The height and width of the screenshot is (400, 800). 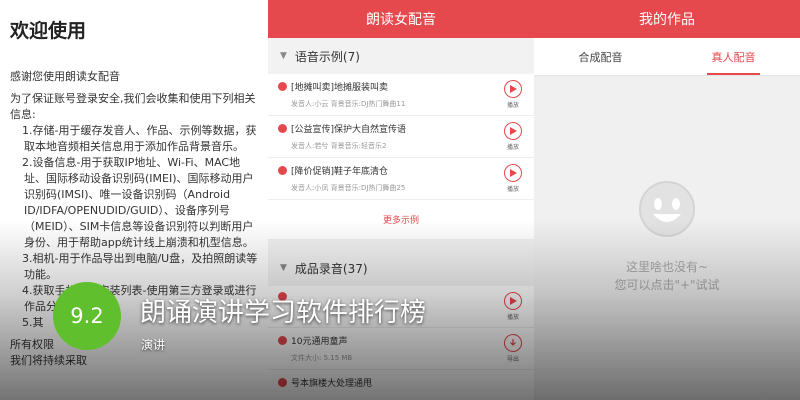 I want to click on list-item: [公益宣传]保护大自然宣传语 发音人:若兮 背景音乐:轻音乐2 播放, so click(x=401, y=137).